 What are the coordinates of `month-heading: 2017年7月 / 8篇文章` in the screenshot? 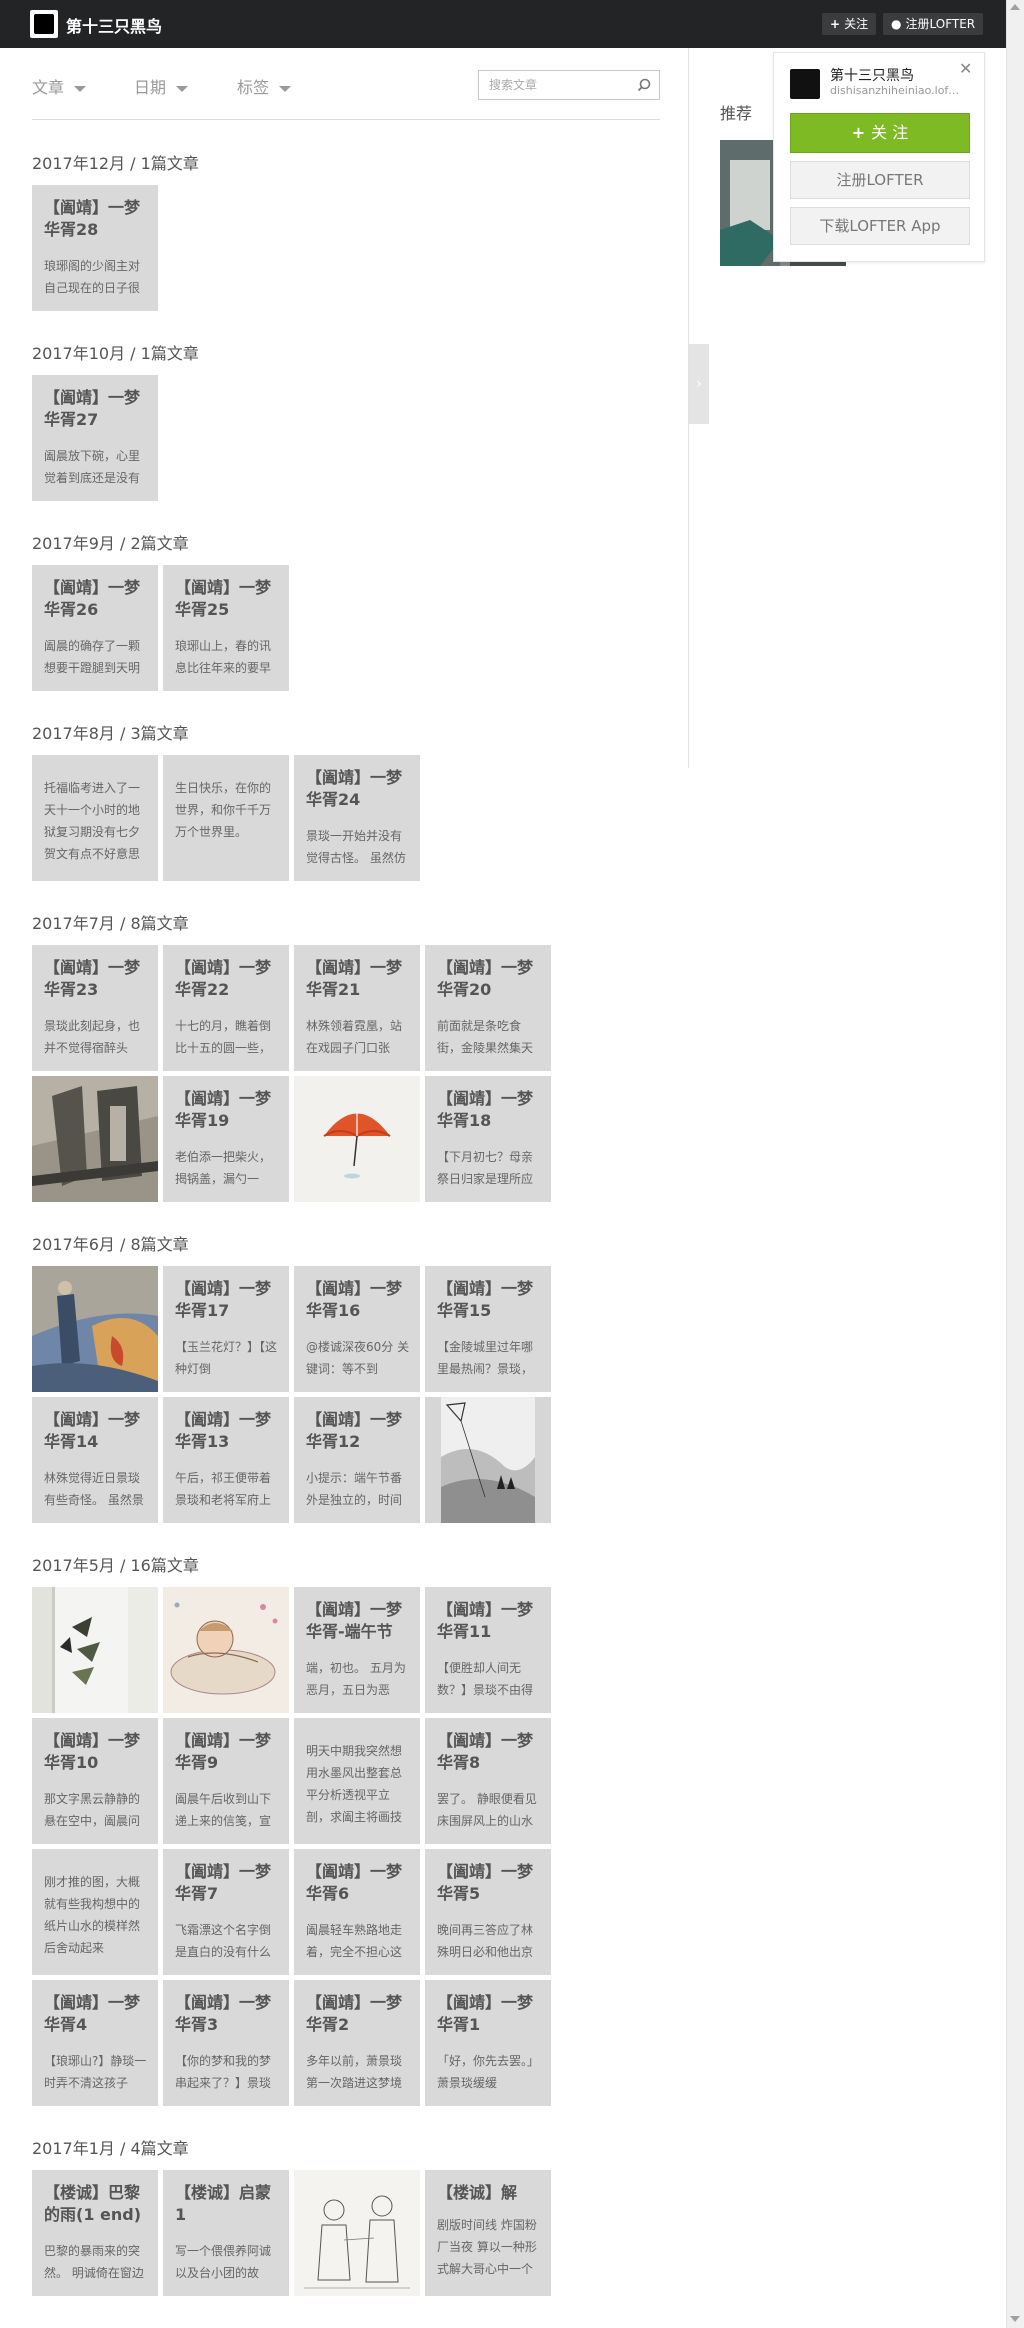 It's located at (110, 922).